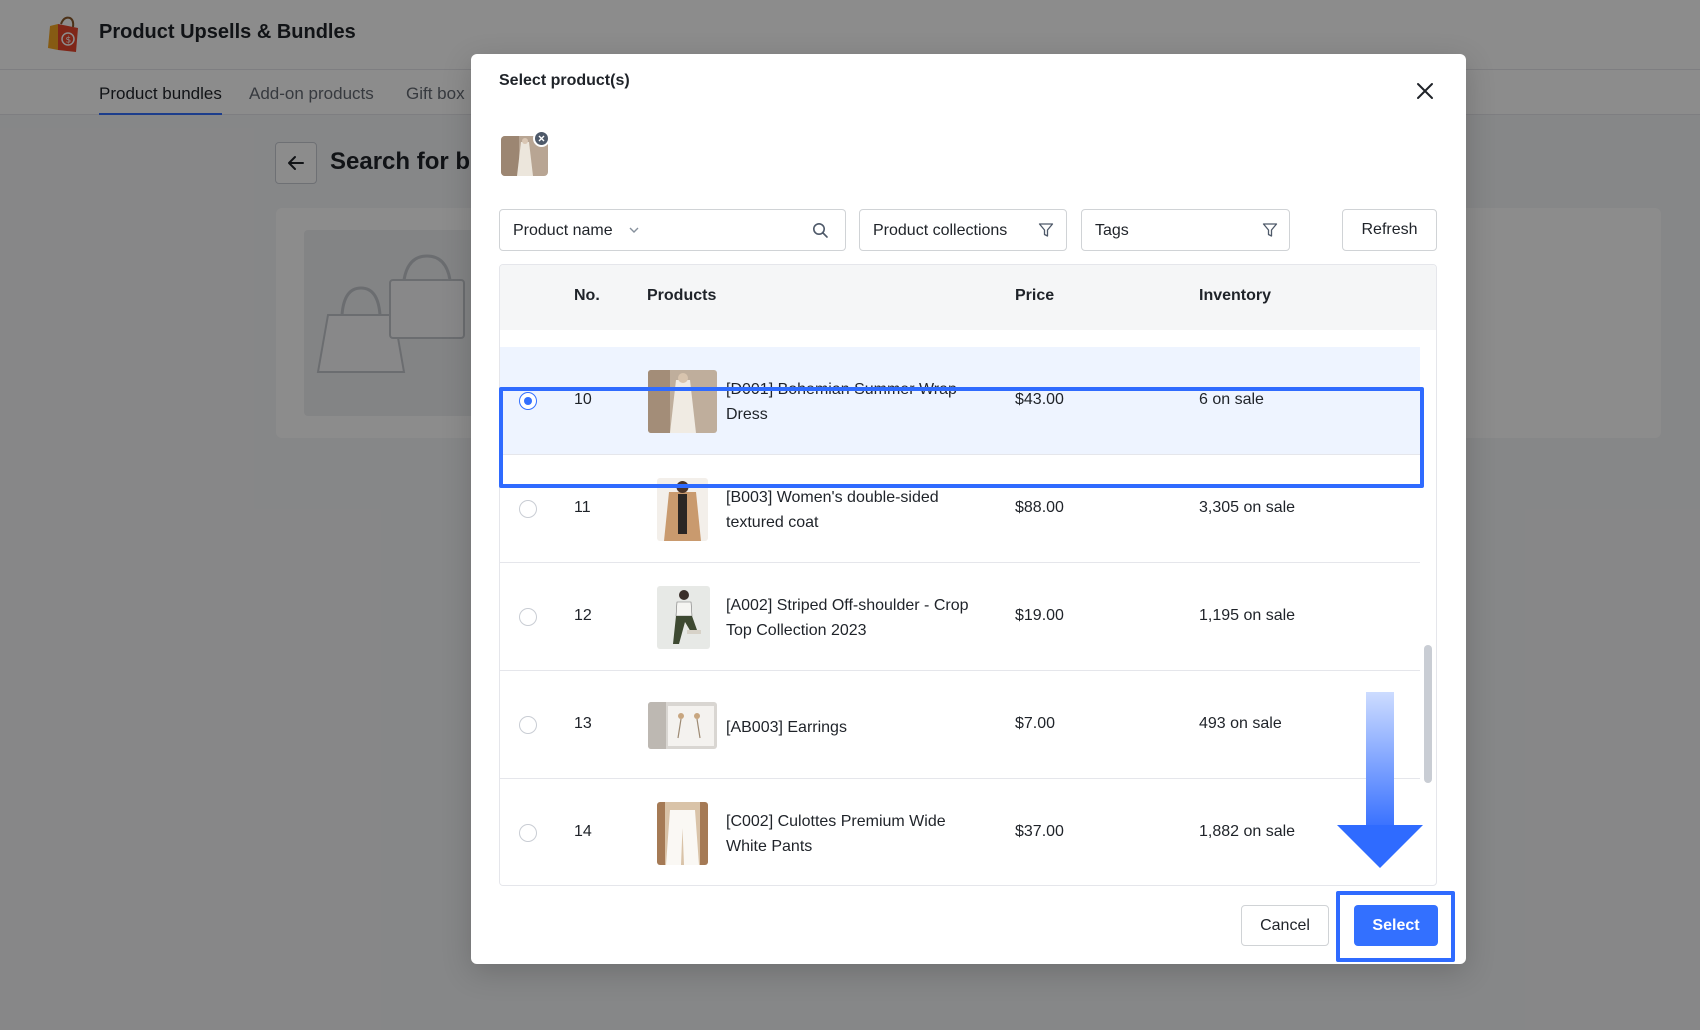 The height and width of the screenshot is (1030, 1700). I want to click on table-row: 13 [AB003] Earrings $7.00 493 on sale, so click(960, 725).